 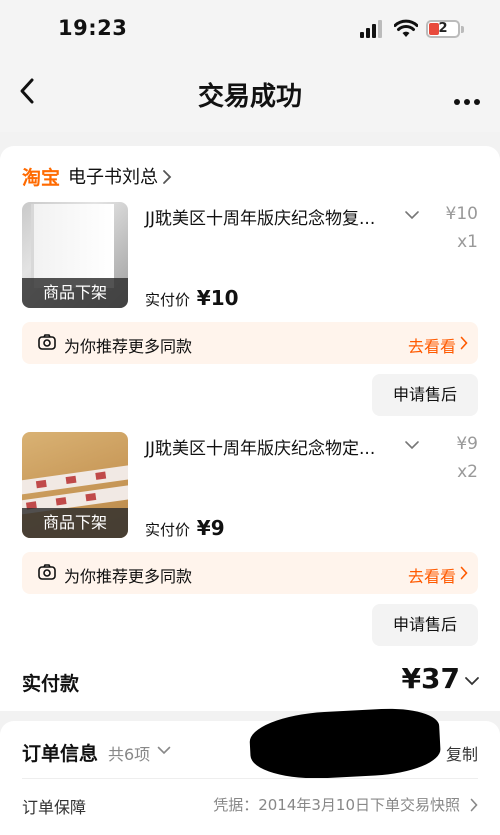 What do you see at coordinates (192, 298) in the screenshot?
I see `paid-price: 实付价 ¥10` at bounding box center [192, 298].